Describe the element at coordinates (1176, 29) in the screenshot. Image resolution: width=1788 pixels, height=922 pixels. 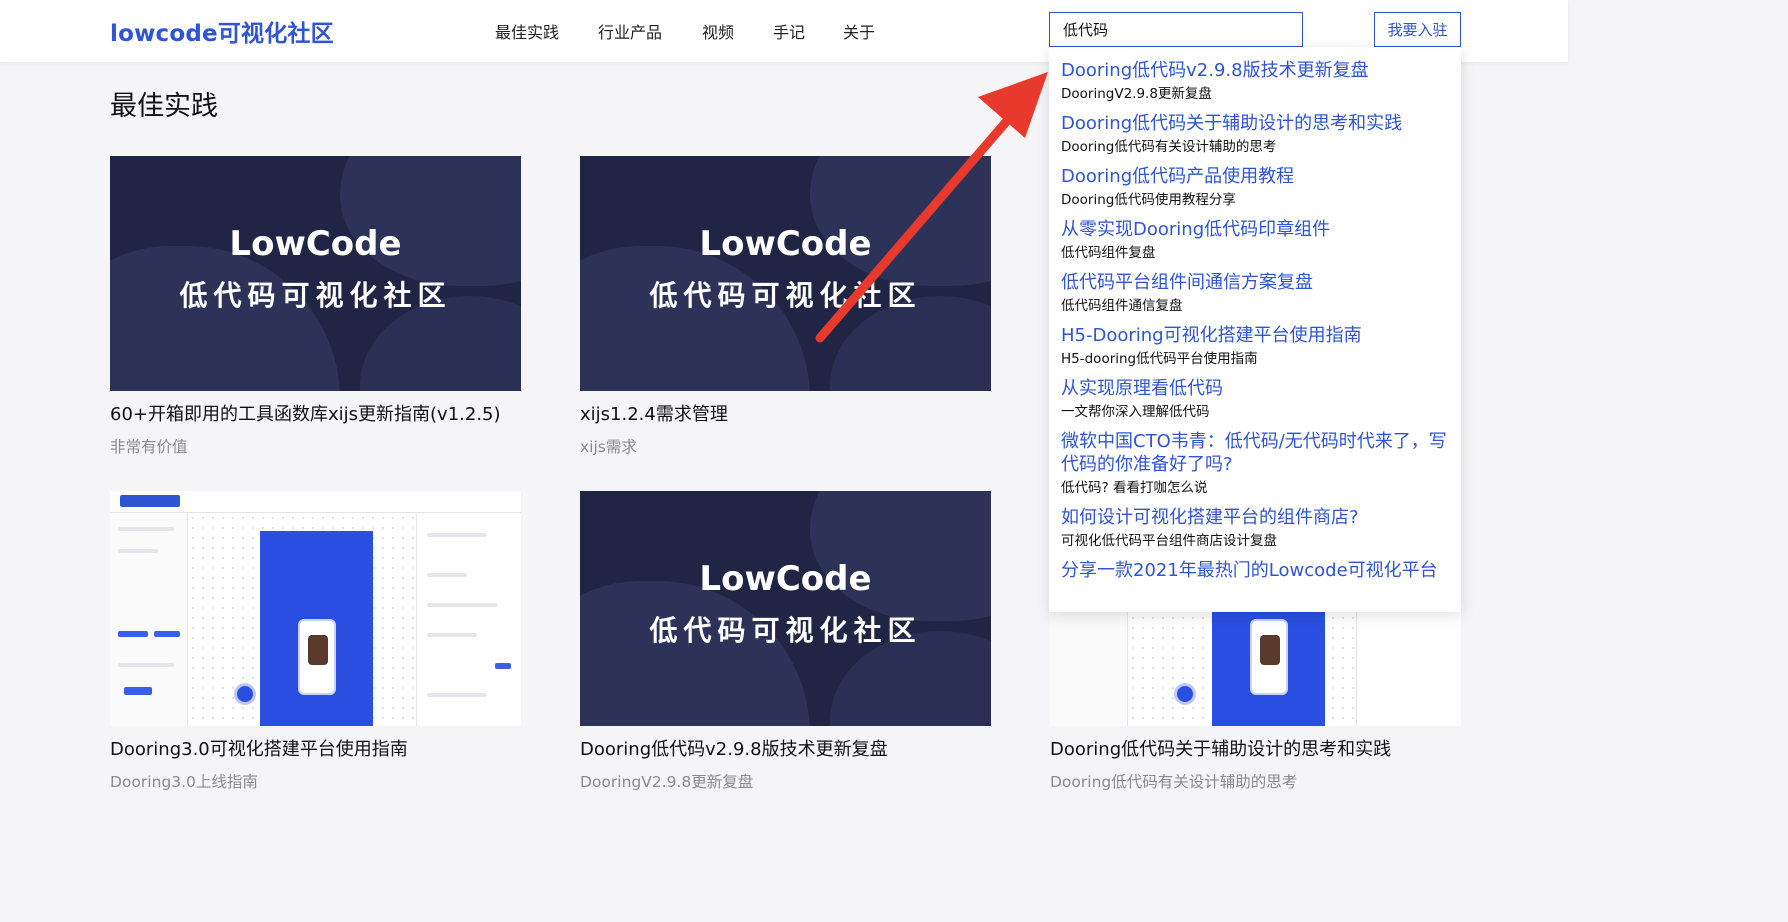
I see `search-input` at that location.